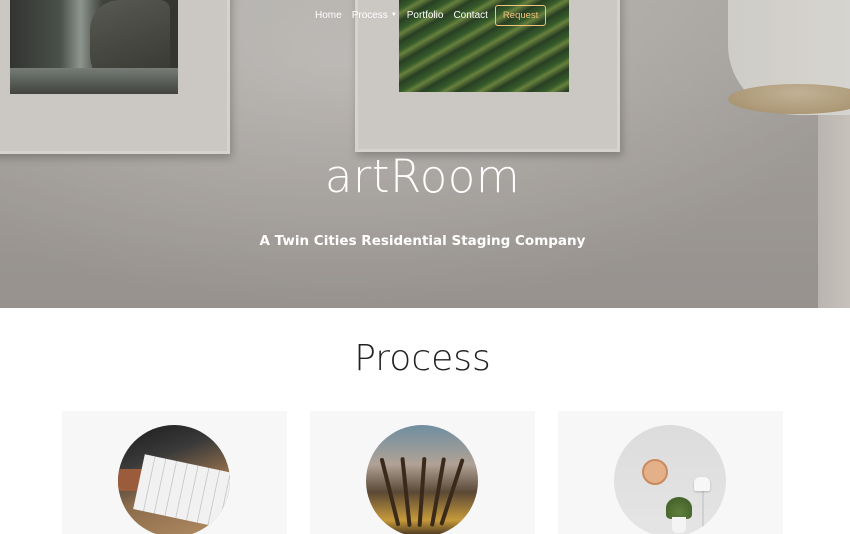  What do you see at coordinates (328, 15) in the screenshot?
I see `nav-home-label: Home` at bounding box center [328, 15].